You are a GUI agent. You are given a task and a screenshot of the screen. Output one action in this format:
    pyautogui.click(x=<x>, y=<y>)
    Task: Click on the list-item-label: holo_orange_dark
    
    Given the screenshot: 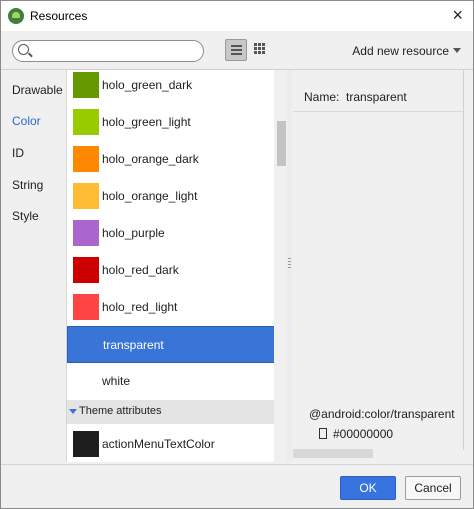 What is the action you would take?
    pyautogui.click(x=150, y=159)
    